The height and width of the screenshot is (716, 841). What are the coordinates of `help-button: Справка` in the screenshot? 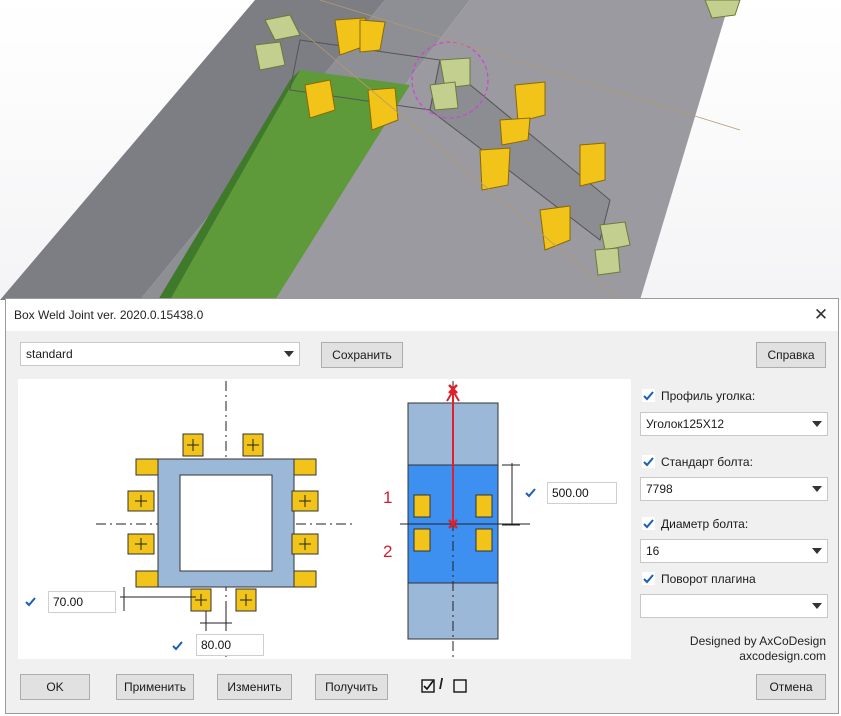 It's located at (791, 355).